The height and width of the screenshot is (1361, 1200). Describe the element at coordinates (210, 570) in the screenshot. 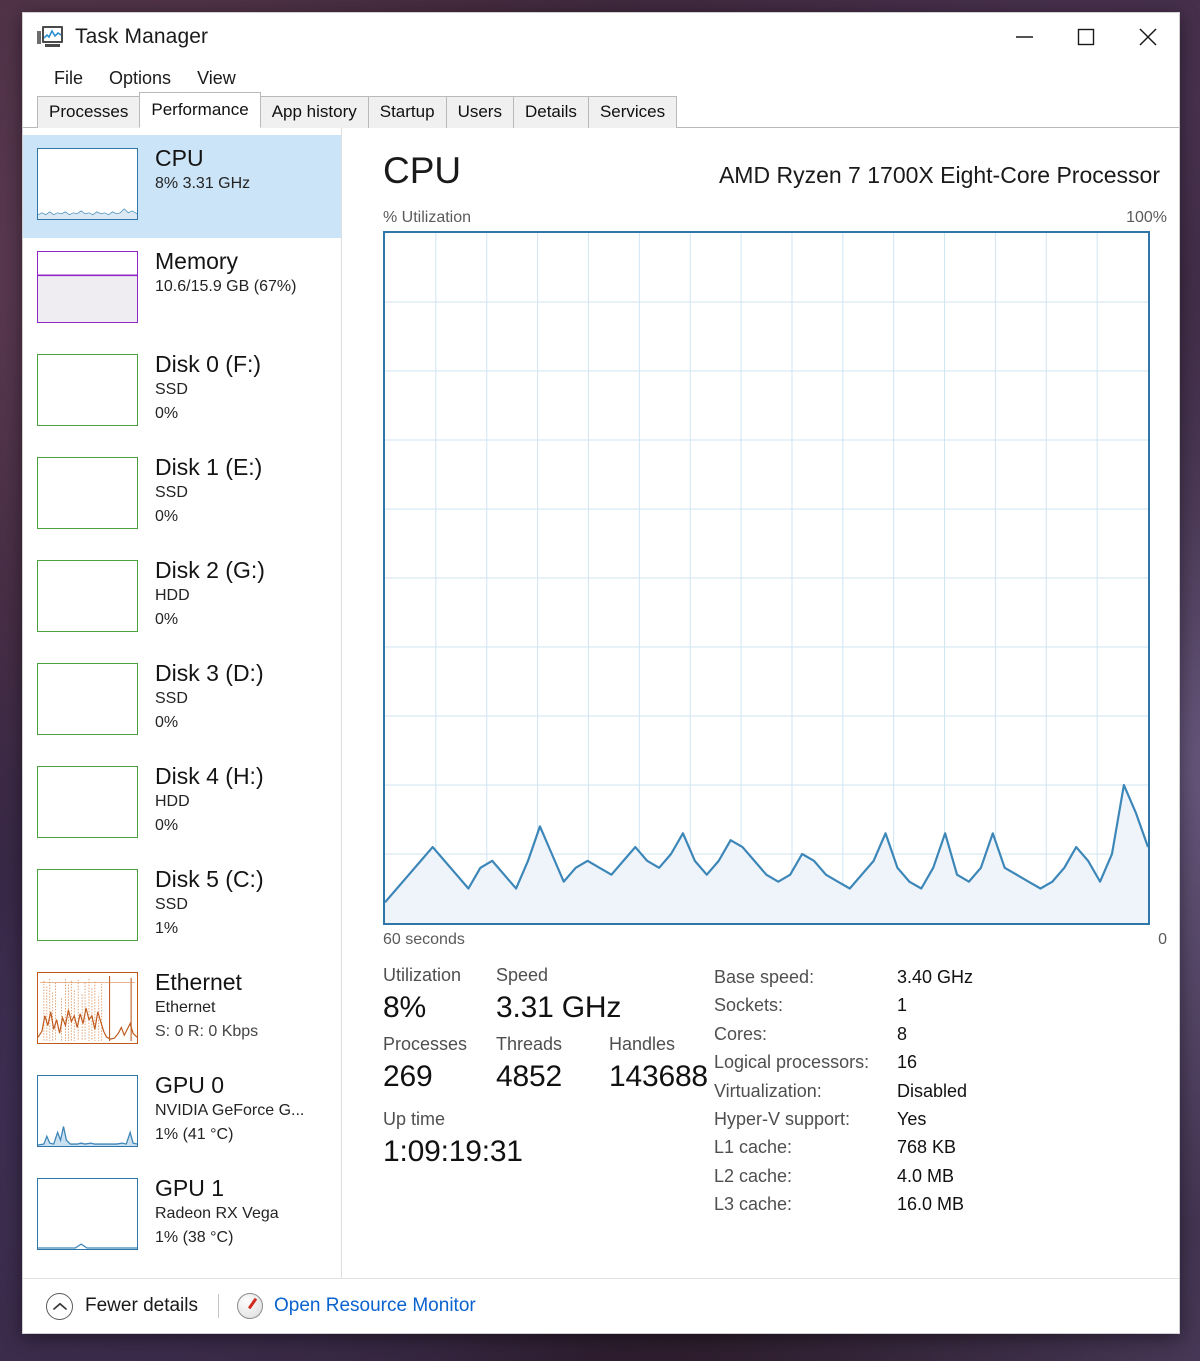

I see `sidebar-disk-2-title: Disk 2 (G:)` at that location.